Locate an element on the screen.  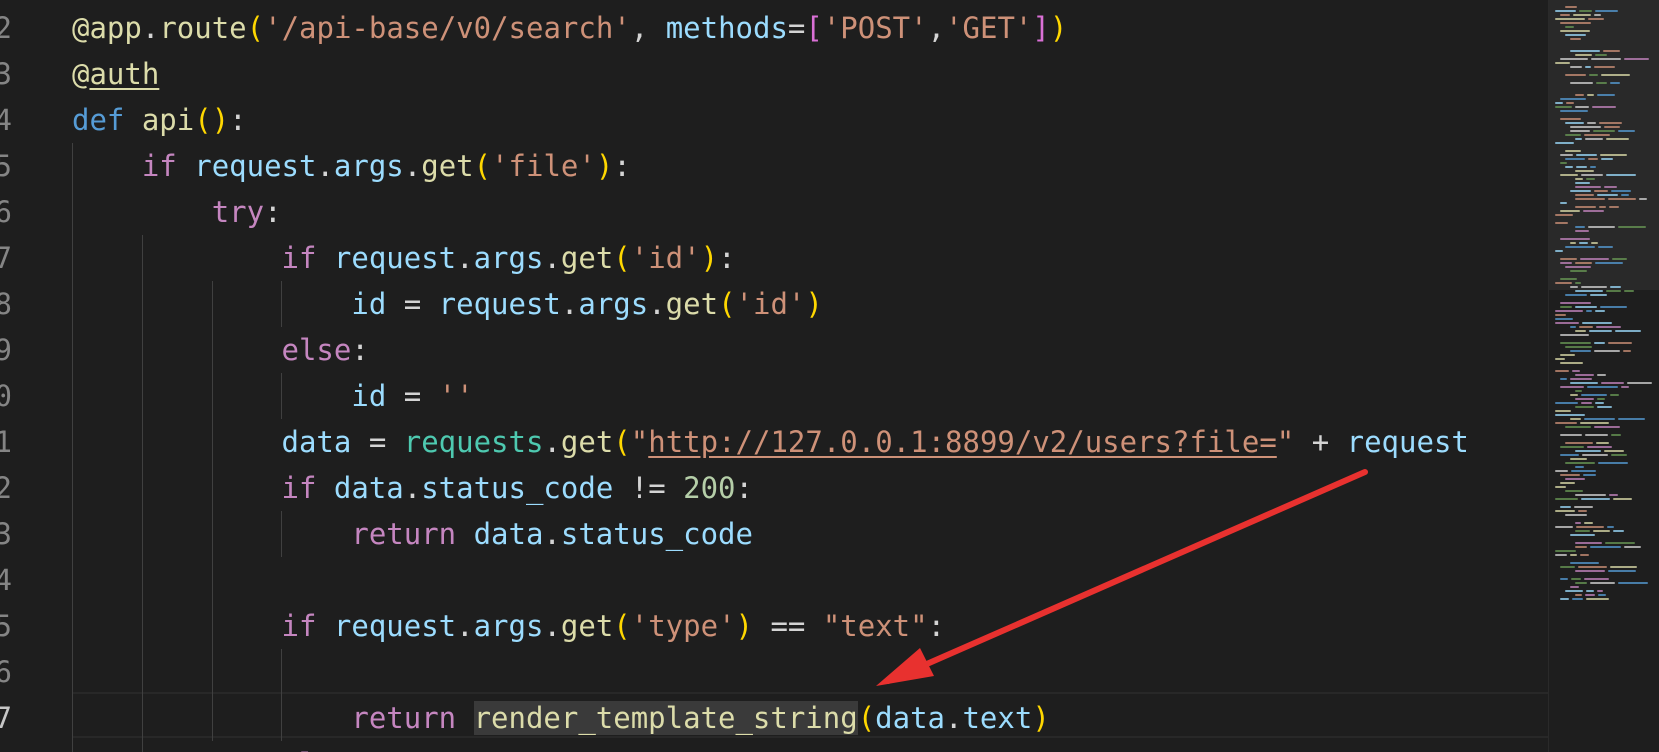
line-number: 8 is located at coordinates (6, 304).